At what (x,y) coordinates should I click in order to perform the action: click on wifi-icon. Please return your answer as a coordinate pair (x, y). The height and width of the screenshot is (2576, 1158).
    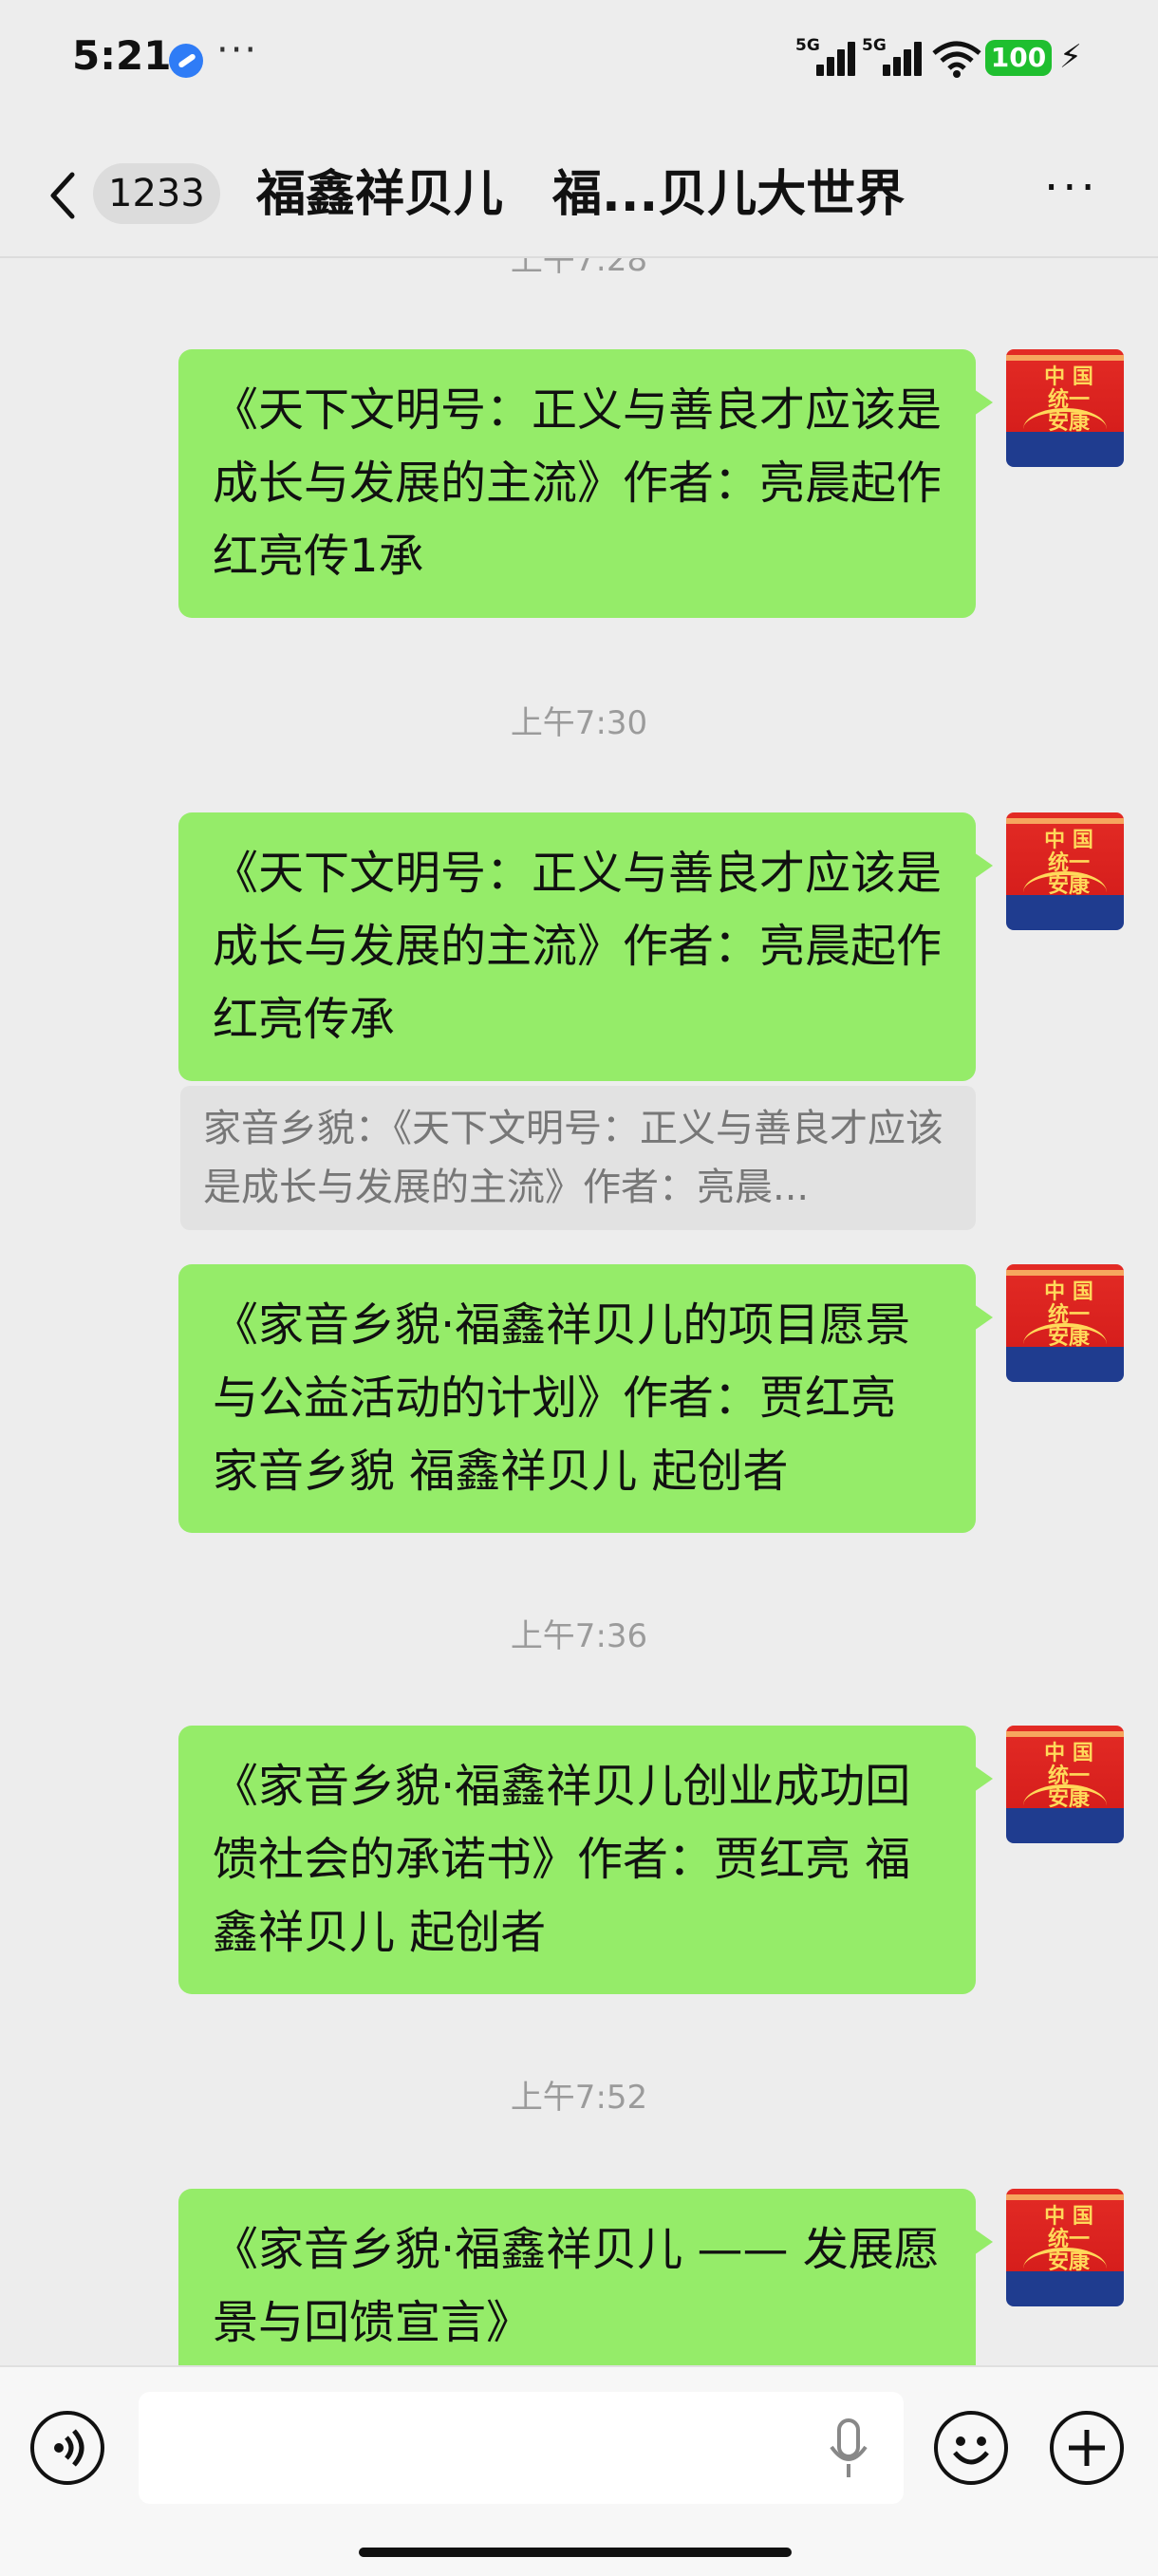
    Looking at the image, I should click on (956, 59).